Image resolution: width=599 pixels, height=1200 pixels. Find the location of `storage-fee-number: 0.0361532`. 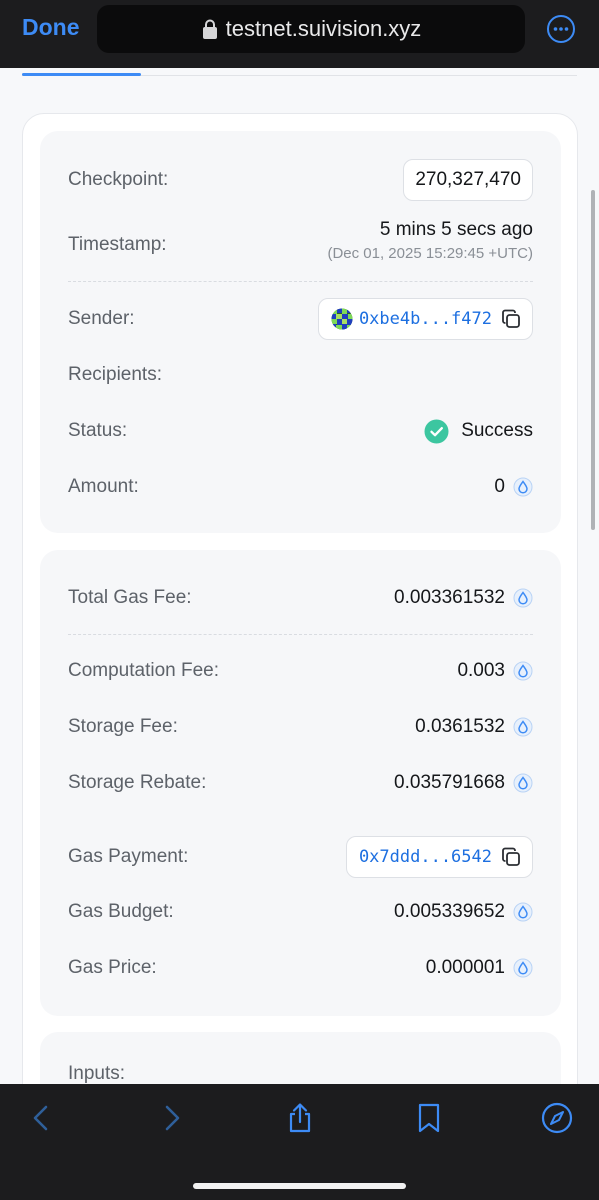

storage-fee-number: 0.0361532 is located at coordinates (460, 726).